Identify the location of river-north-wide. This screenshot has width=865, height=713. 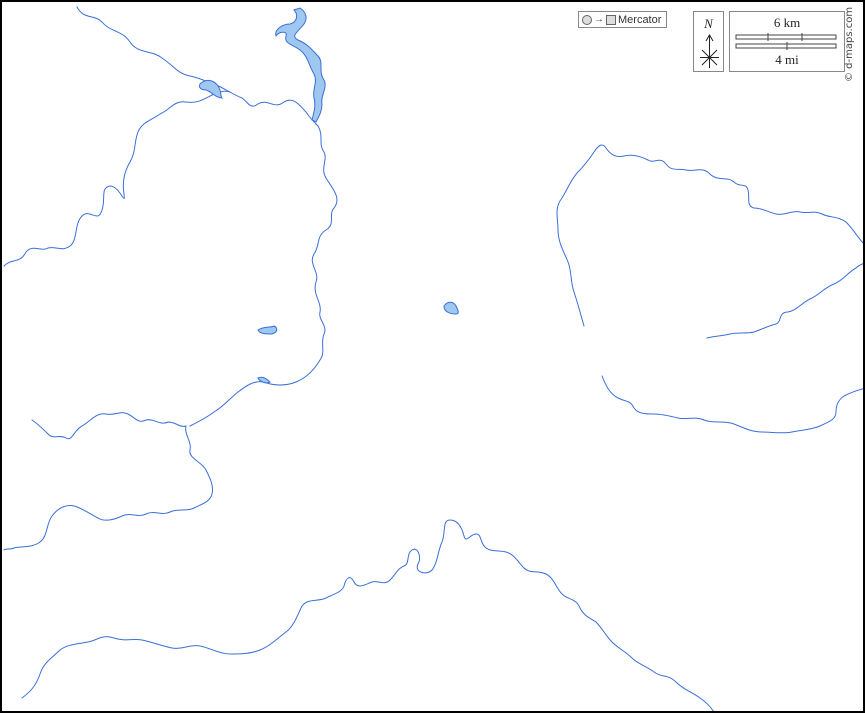
(300, 65).